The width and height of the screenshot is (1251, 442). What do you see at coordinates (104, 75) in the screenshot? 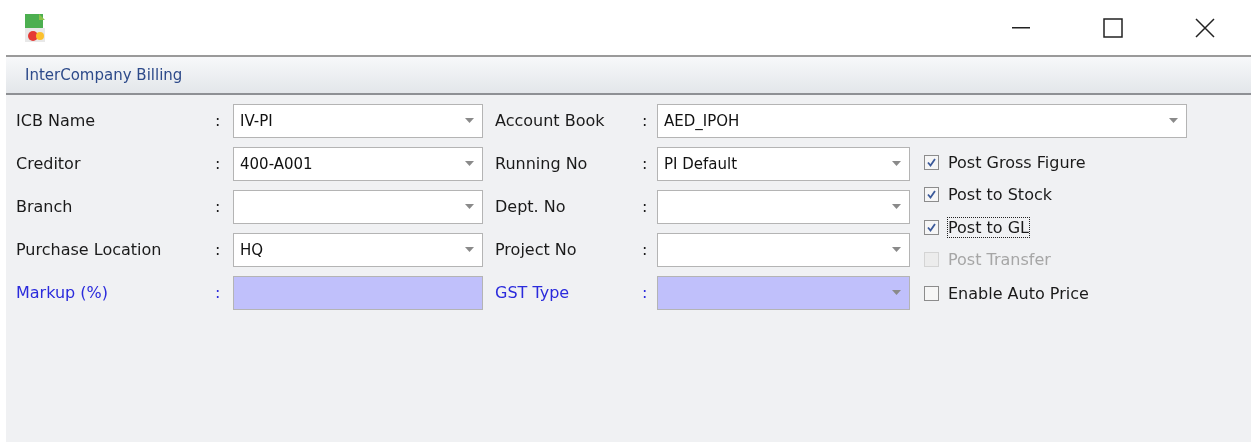
I see `panel-title: InterCompany Billing` at bounding box center [104, 75].